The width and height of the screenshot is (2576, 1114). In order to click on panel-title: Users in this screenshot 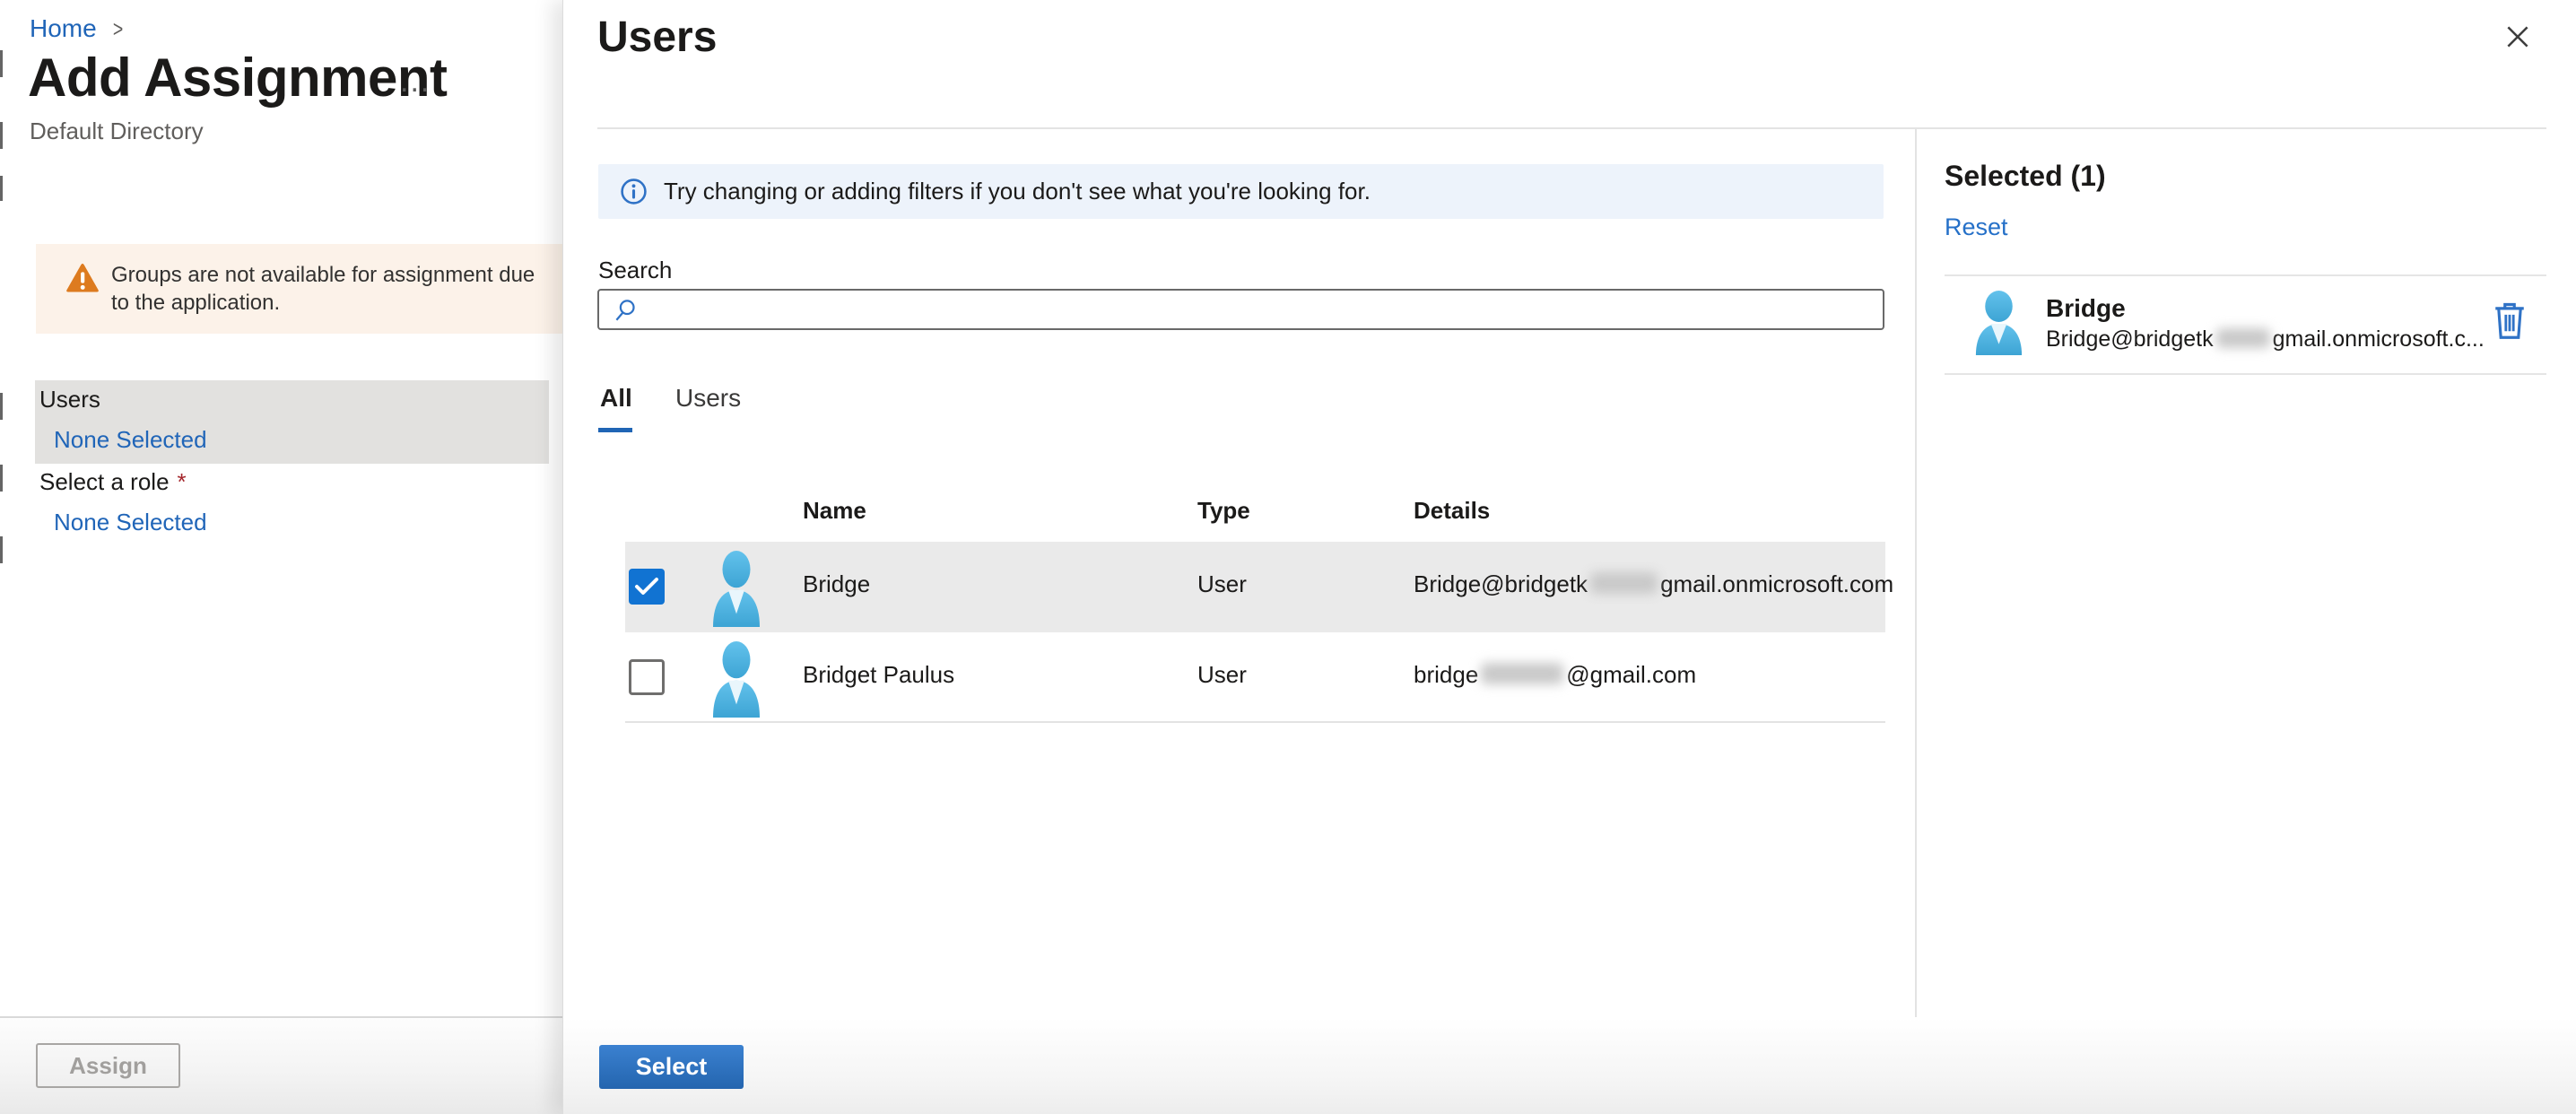, I will do `click(657, 37)`.